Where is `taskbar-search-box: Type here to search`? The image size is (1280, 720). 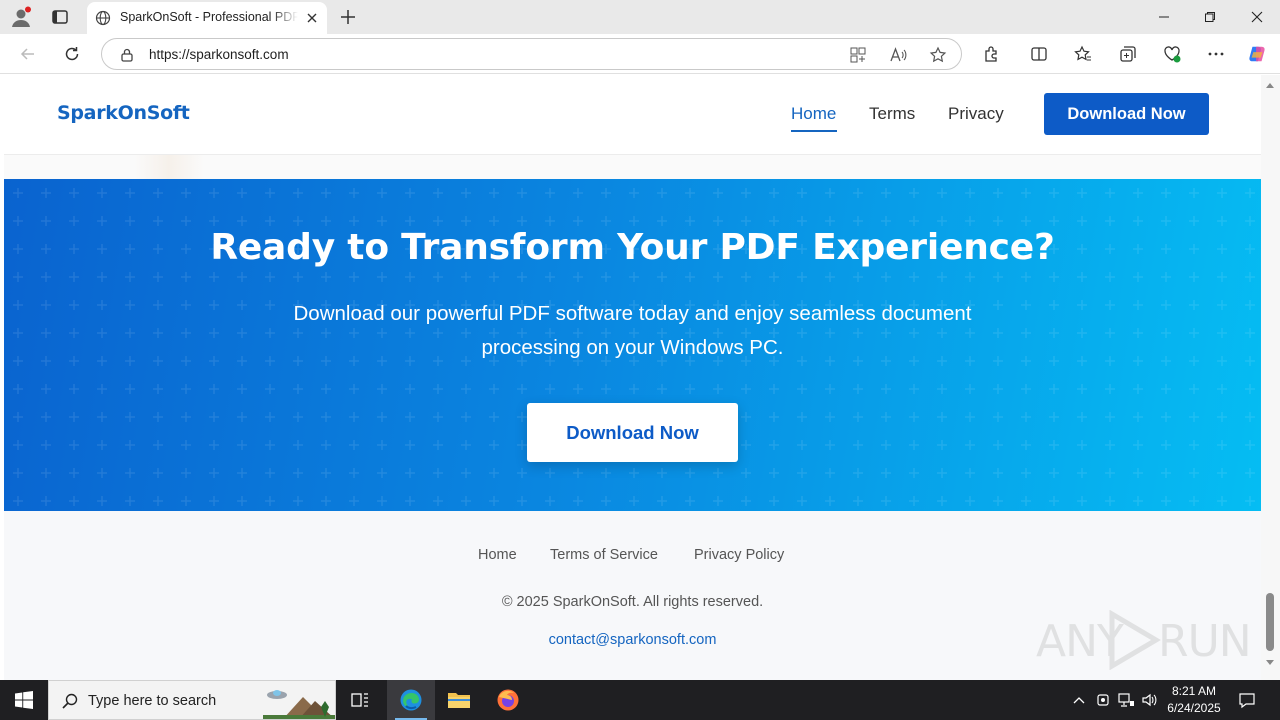
taskbar-search-box: Type here to search is located at coordinates (192, 700).